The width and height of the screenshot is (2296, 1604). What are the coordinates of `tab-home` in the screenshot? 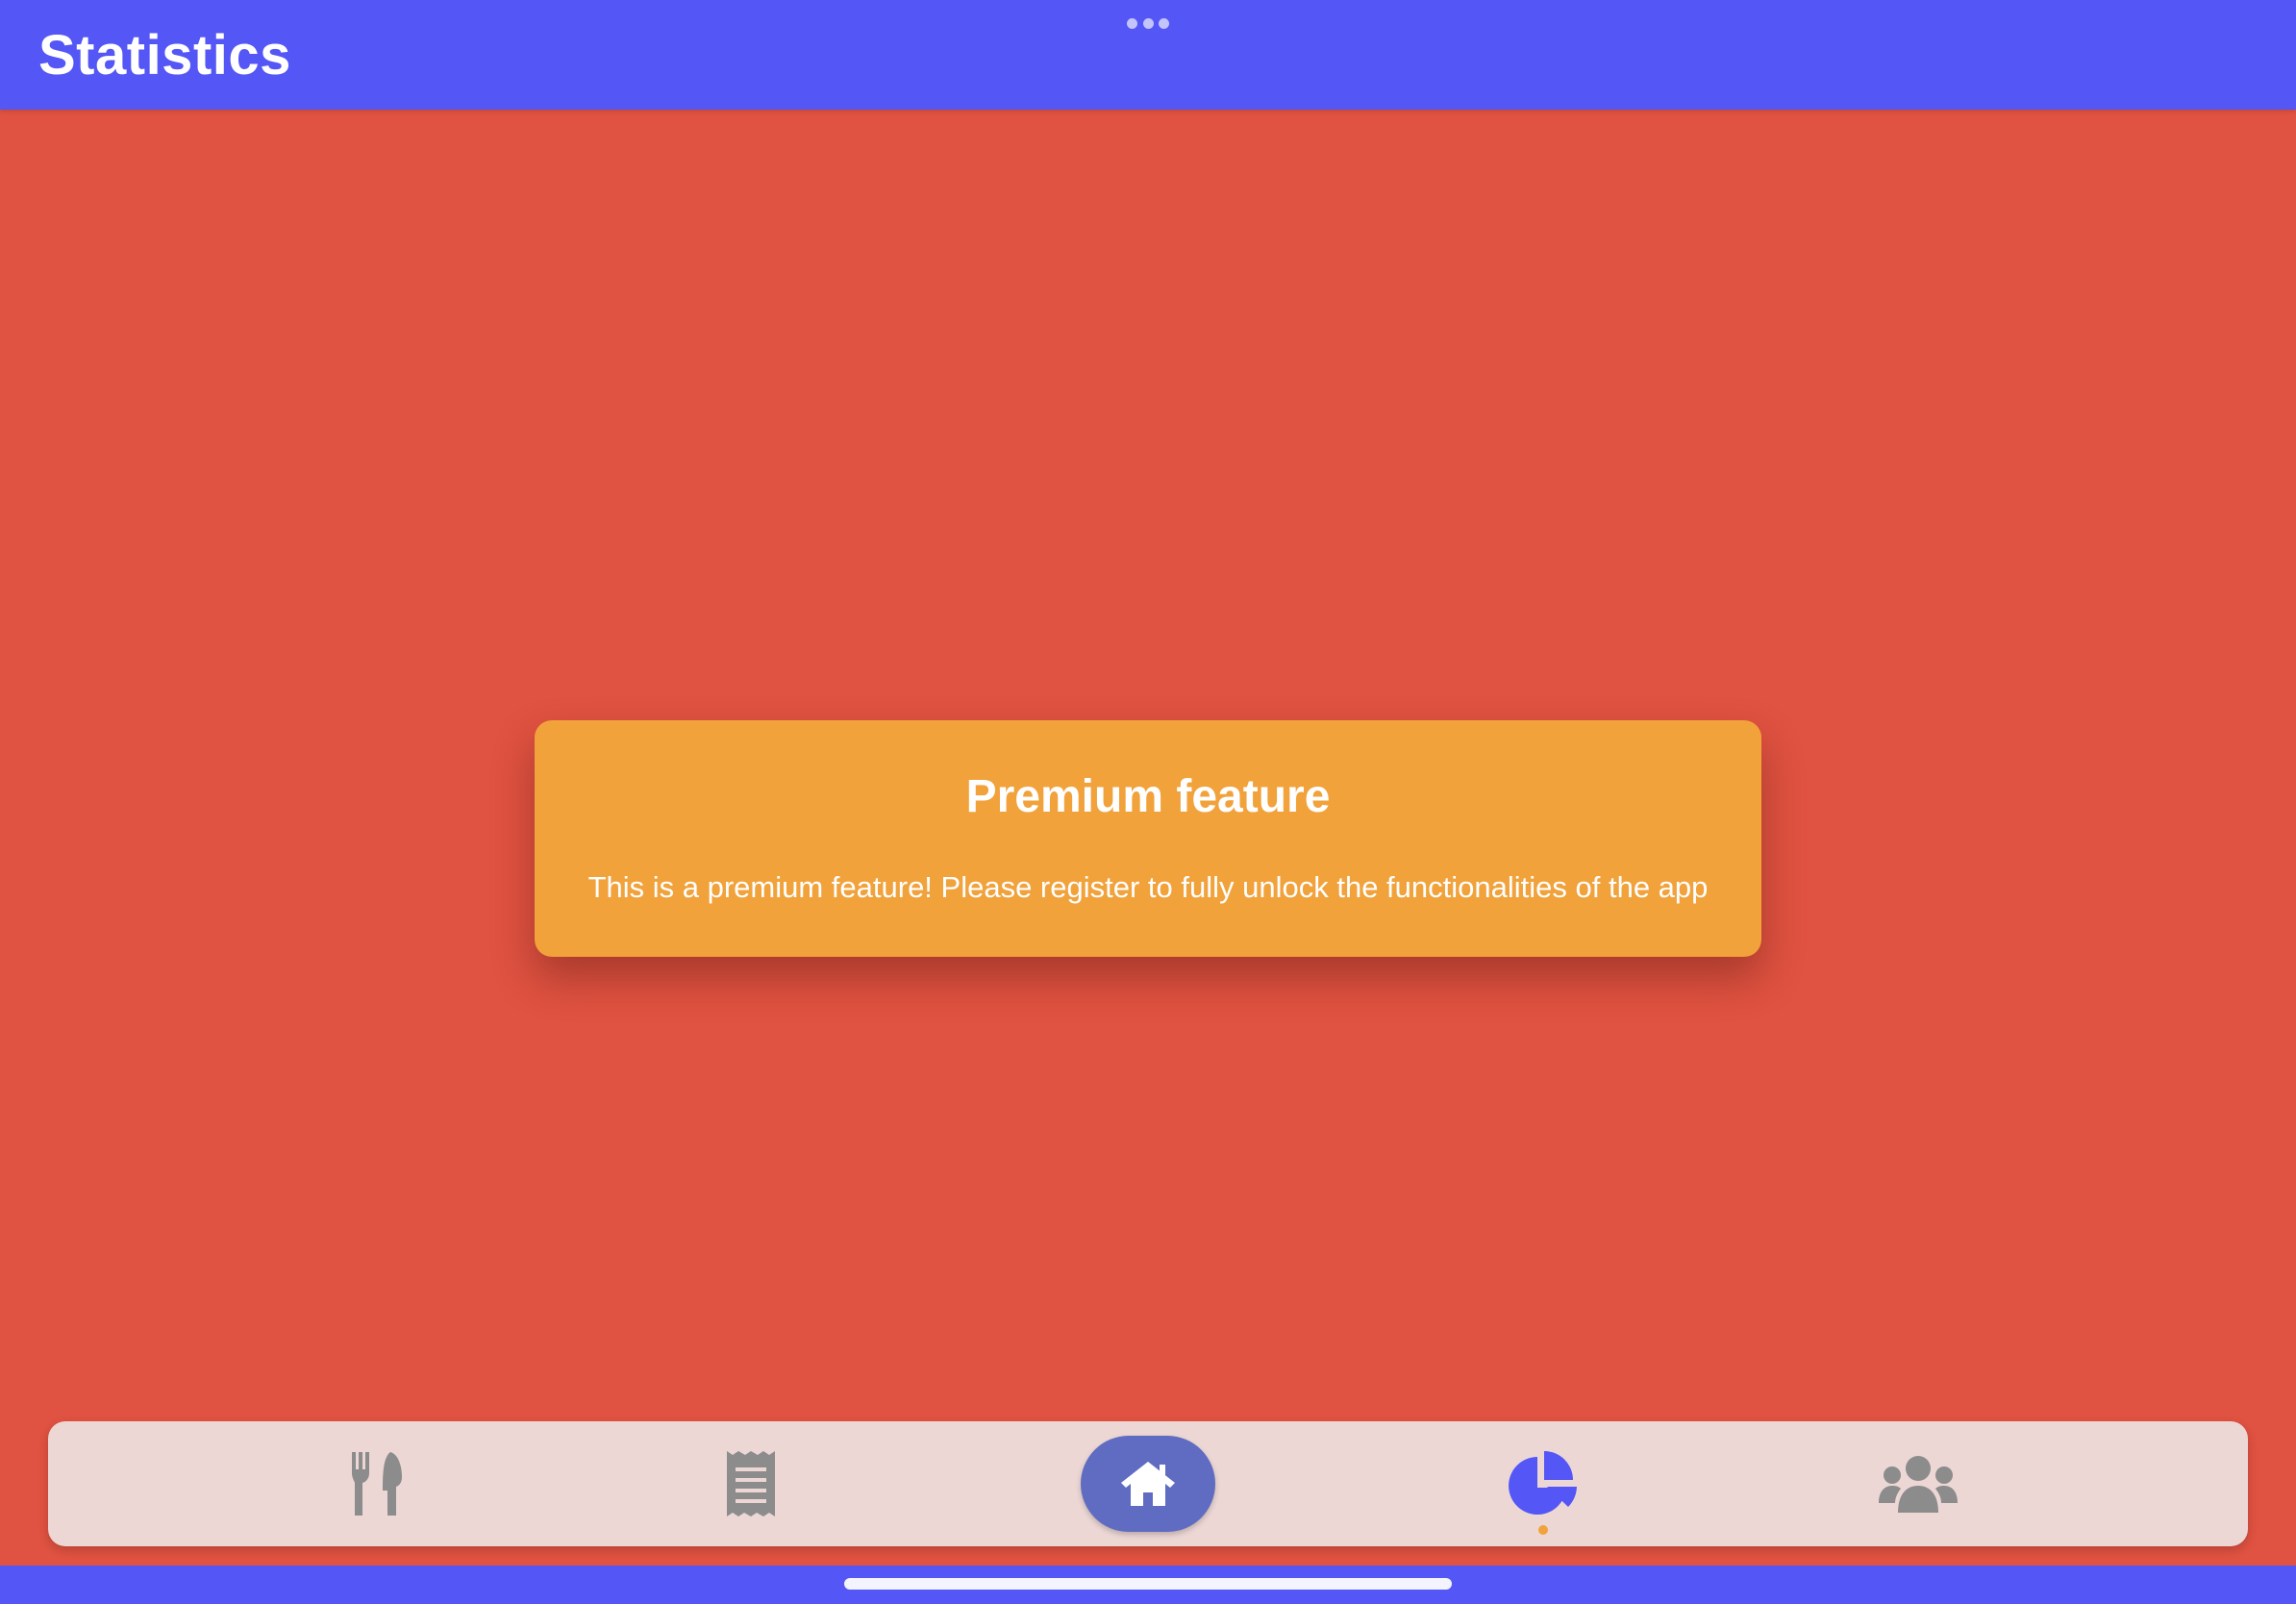 It's located at (1148, 1484).